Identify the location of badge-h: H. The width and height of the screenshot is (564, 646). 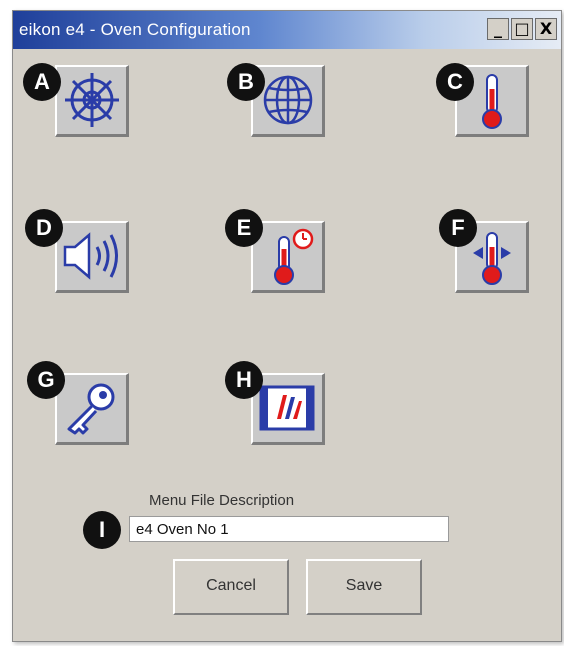
(244, 380).